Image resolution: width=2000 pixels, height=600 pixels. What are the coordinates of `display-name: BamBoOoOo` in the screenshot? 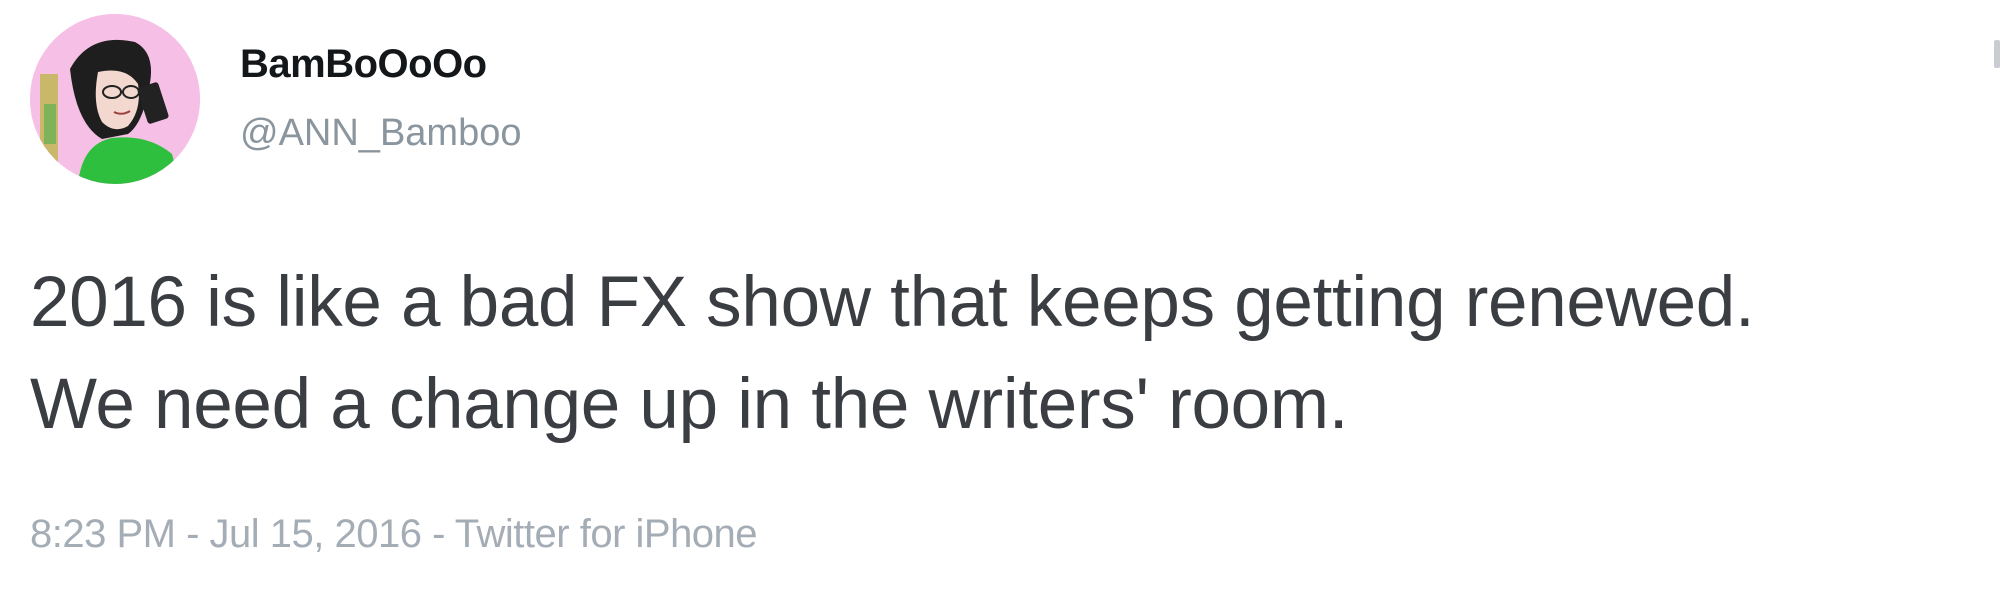 It's located at (363, 64).